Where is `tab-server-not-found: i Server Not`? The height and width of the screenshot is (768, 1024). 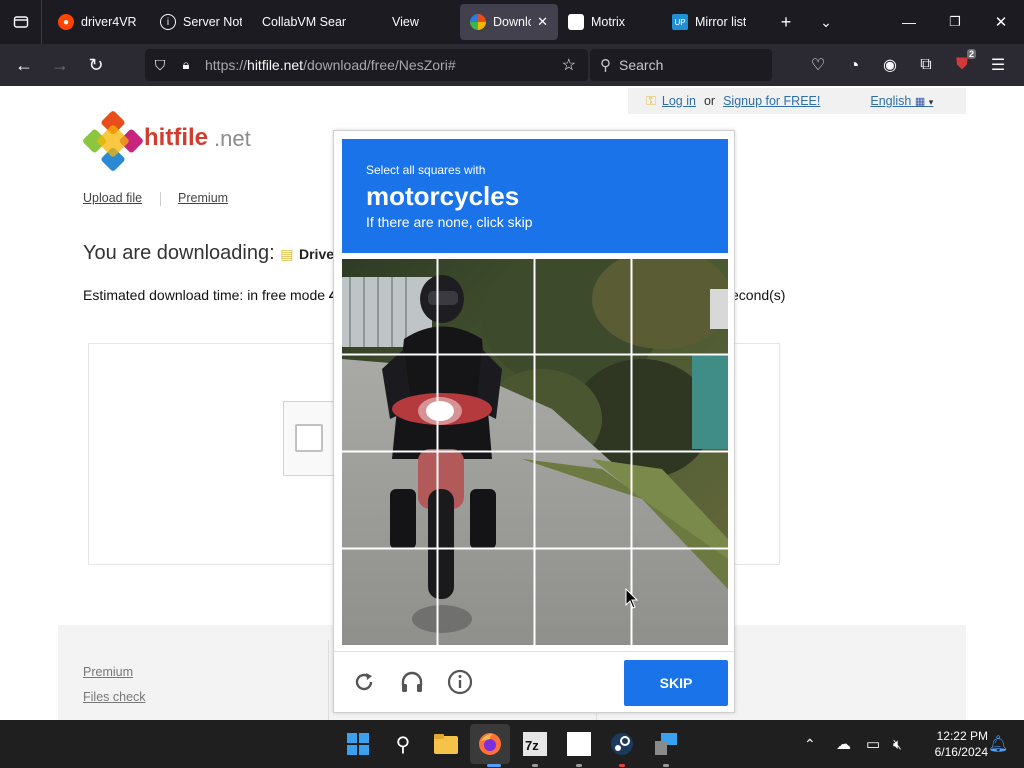 tab-server-not-found: i Server Not is located at coordinates (201, 22).